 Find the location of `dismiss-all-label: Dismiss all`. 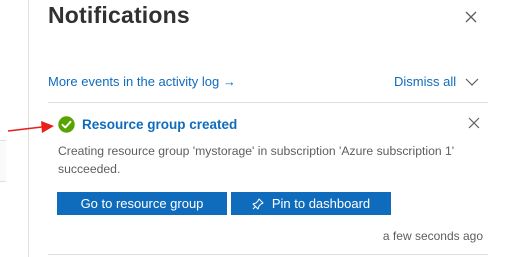

dismiss-all-label: Dismiss all is located at coordinates (425, 81).